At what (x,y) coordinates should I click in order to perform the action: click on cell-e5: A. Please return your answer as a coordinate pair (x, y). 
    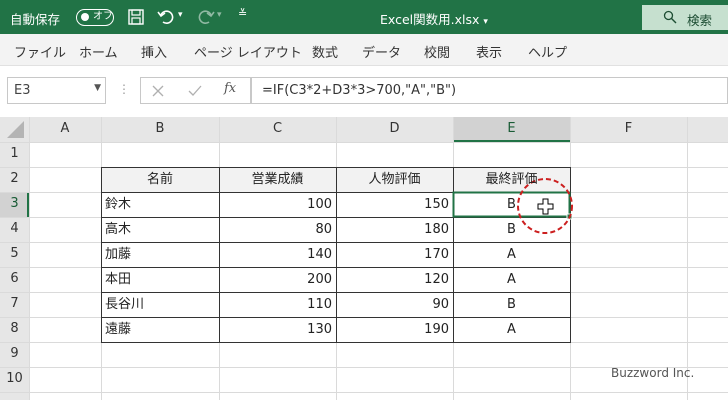
    Looking at the image, I should click on (511, 254).